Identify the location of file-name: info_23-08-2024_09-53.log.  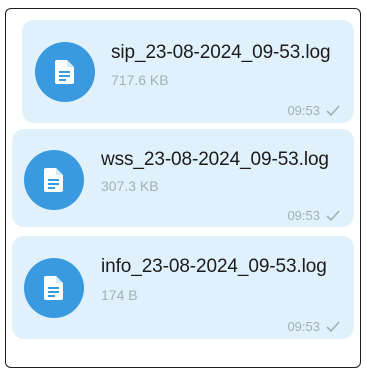
(214, 267).